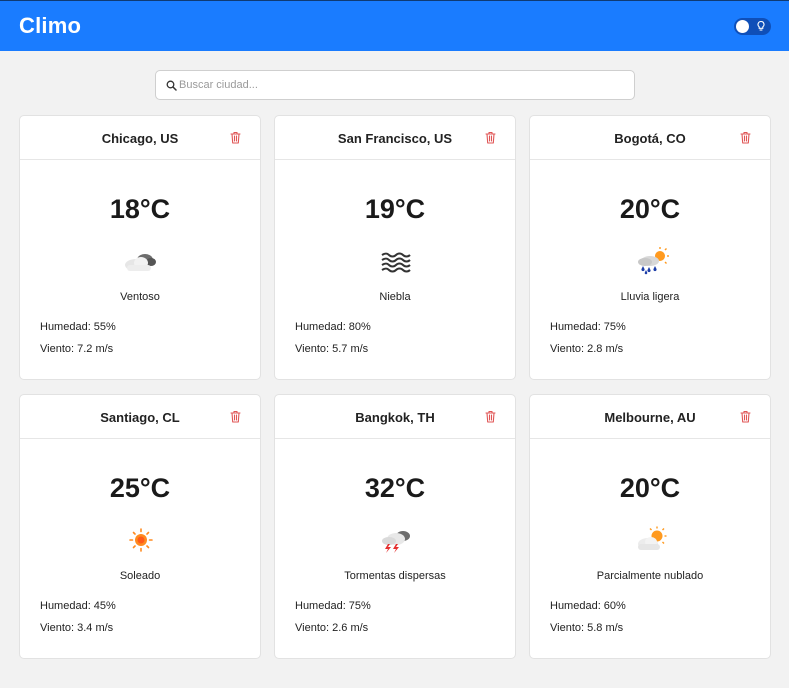 This screenshot has height=688, width=789. I want to click on city-name: Bangkok, TH, so click(395, 417).